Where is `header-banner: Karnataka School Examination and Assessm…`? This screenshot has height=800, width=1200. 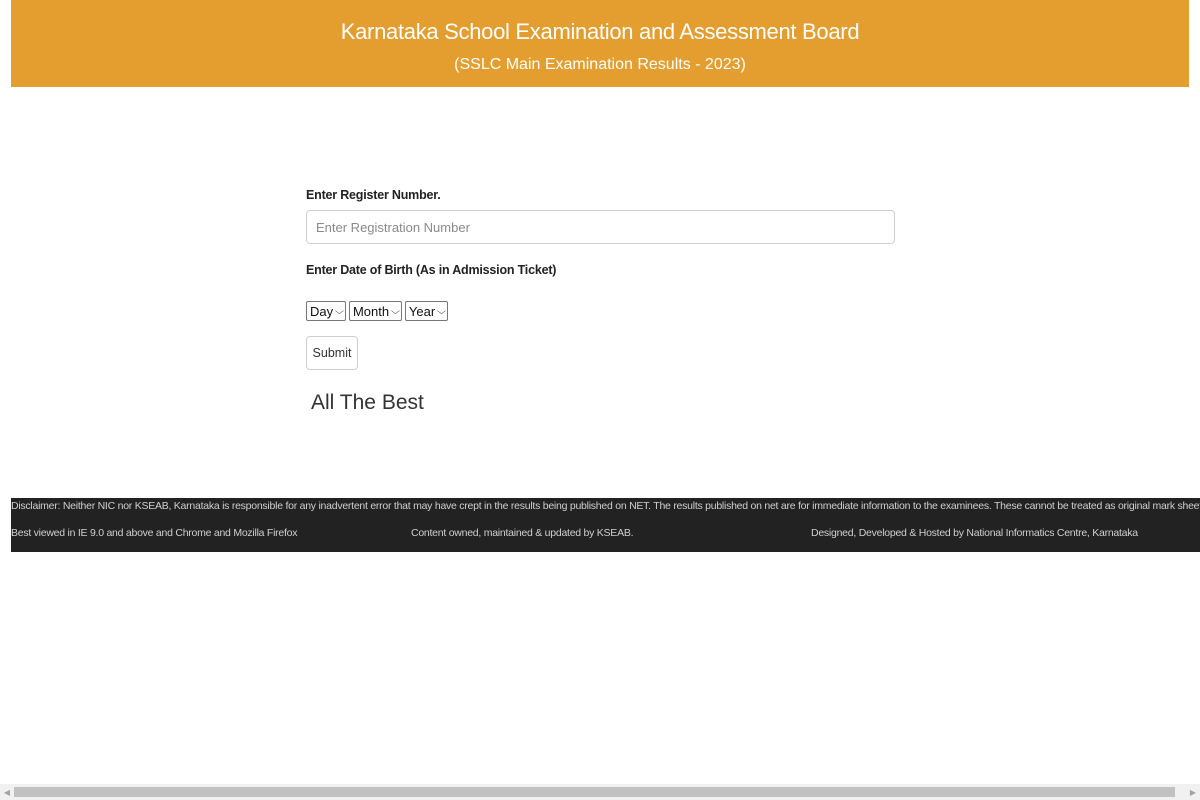
header-banner: Karnataka School Examination and Assessm… is located at coordinates (600, 43).